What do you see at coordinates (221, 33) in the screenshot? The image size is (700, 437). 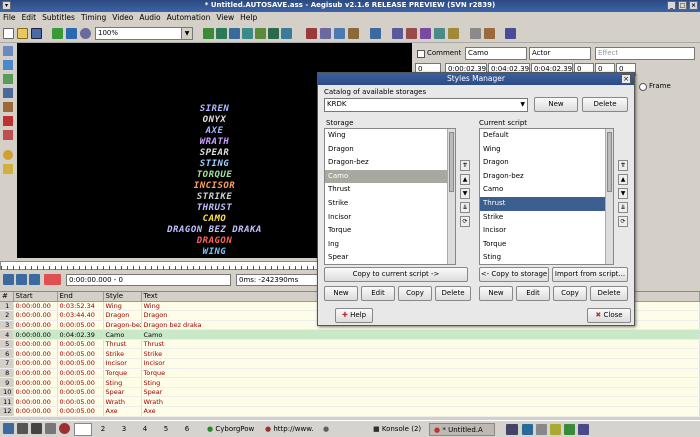 I see `tool-drag-icon` at bounding box center [221, 33].